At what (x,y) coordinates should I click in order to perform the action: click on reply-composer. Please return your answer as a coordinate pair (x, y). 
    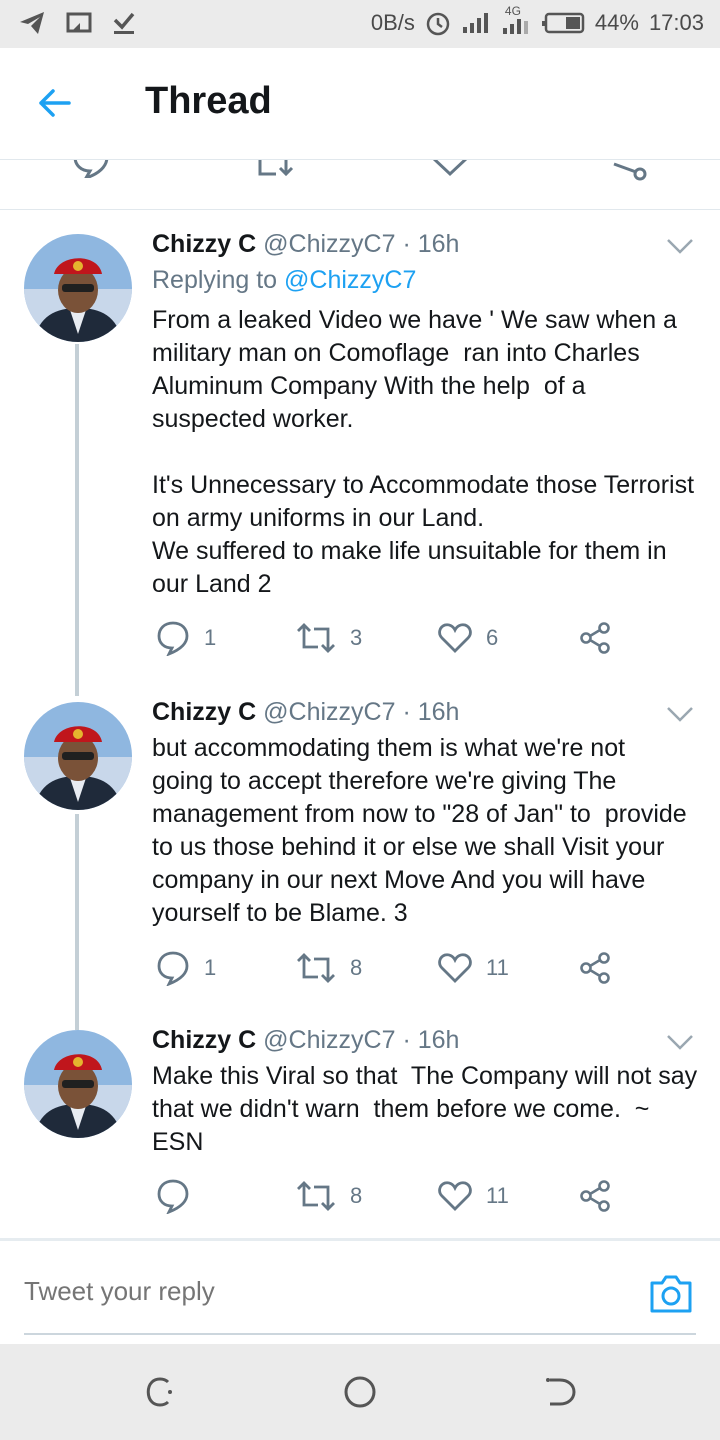
    Looking at the image, I should click on (360, 1291).